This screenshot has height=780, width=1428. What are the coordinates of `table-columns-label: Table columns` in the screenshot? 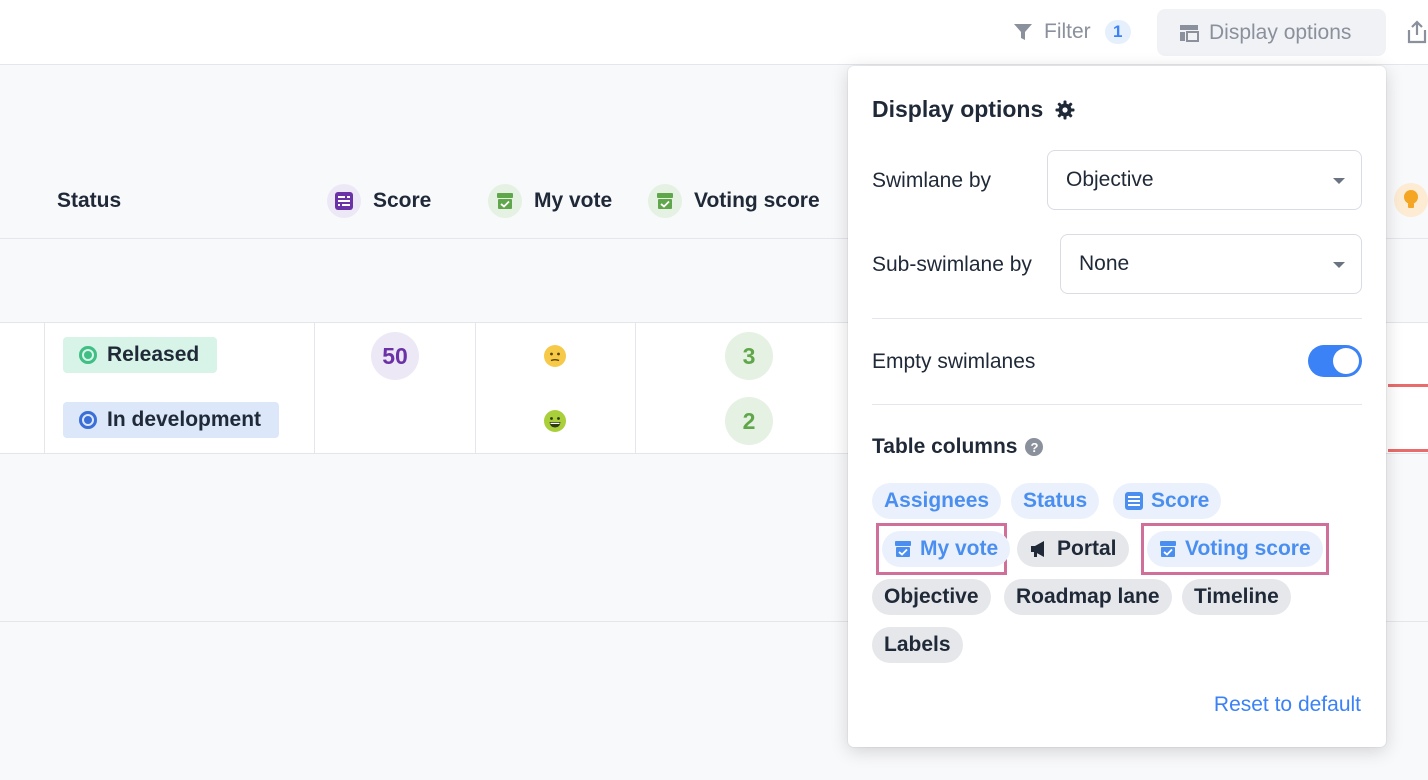 It's located at (945, 446).